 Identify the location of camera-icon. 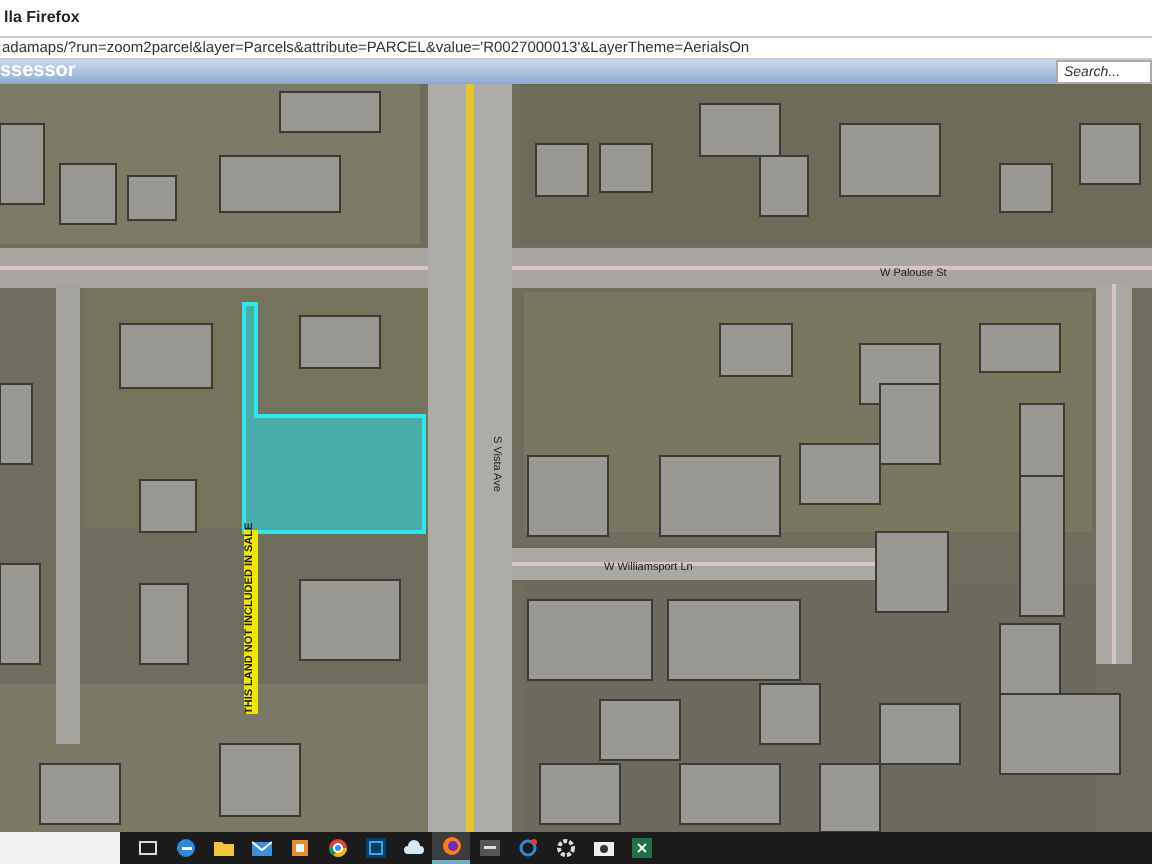
(603, 848).